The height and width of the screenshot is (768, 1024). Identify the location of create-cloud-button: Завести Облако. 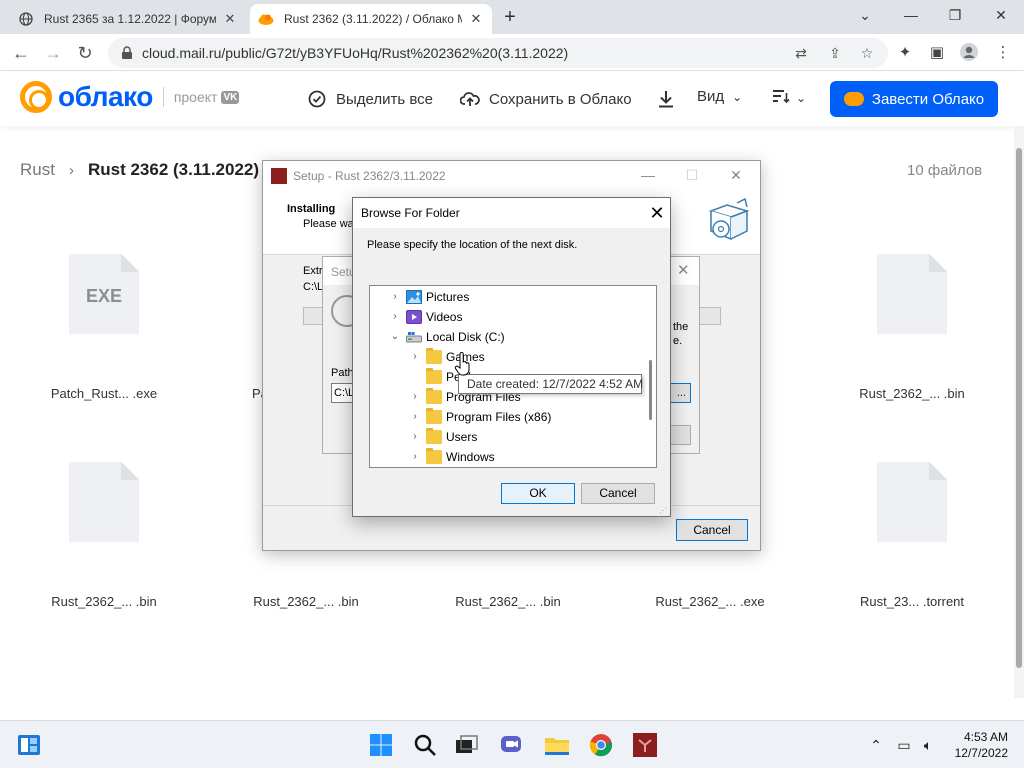
(914, 99).